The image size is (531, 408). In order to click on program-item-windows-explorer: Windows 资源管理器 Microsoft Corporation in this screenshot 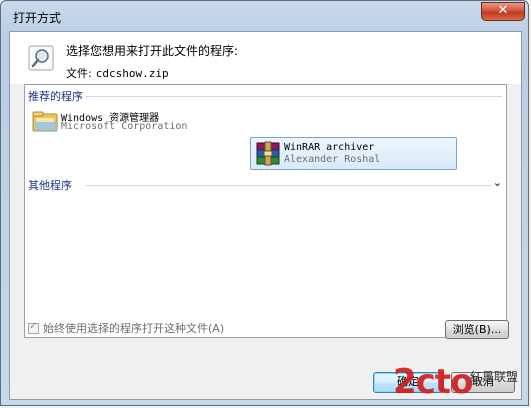, I will do `click(128, 121)`.